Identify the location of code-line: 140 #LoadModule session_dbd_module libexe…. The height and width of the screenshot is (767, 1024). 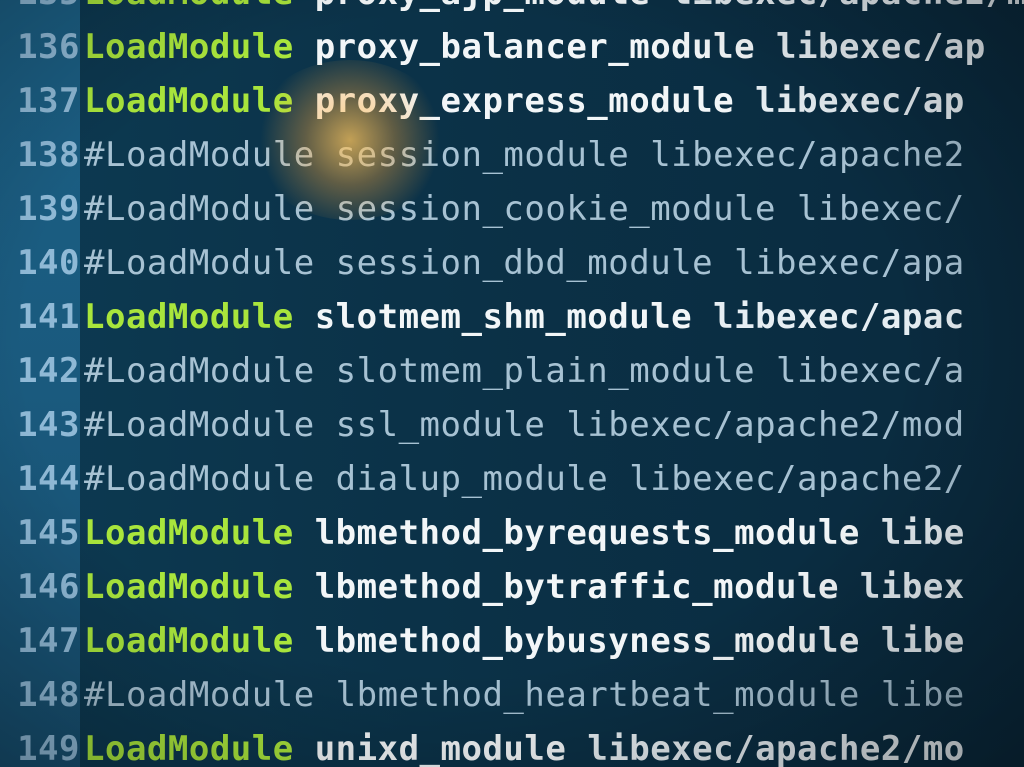
(512, 263).